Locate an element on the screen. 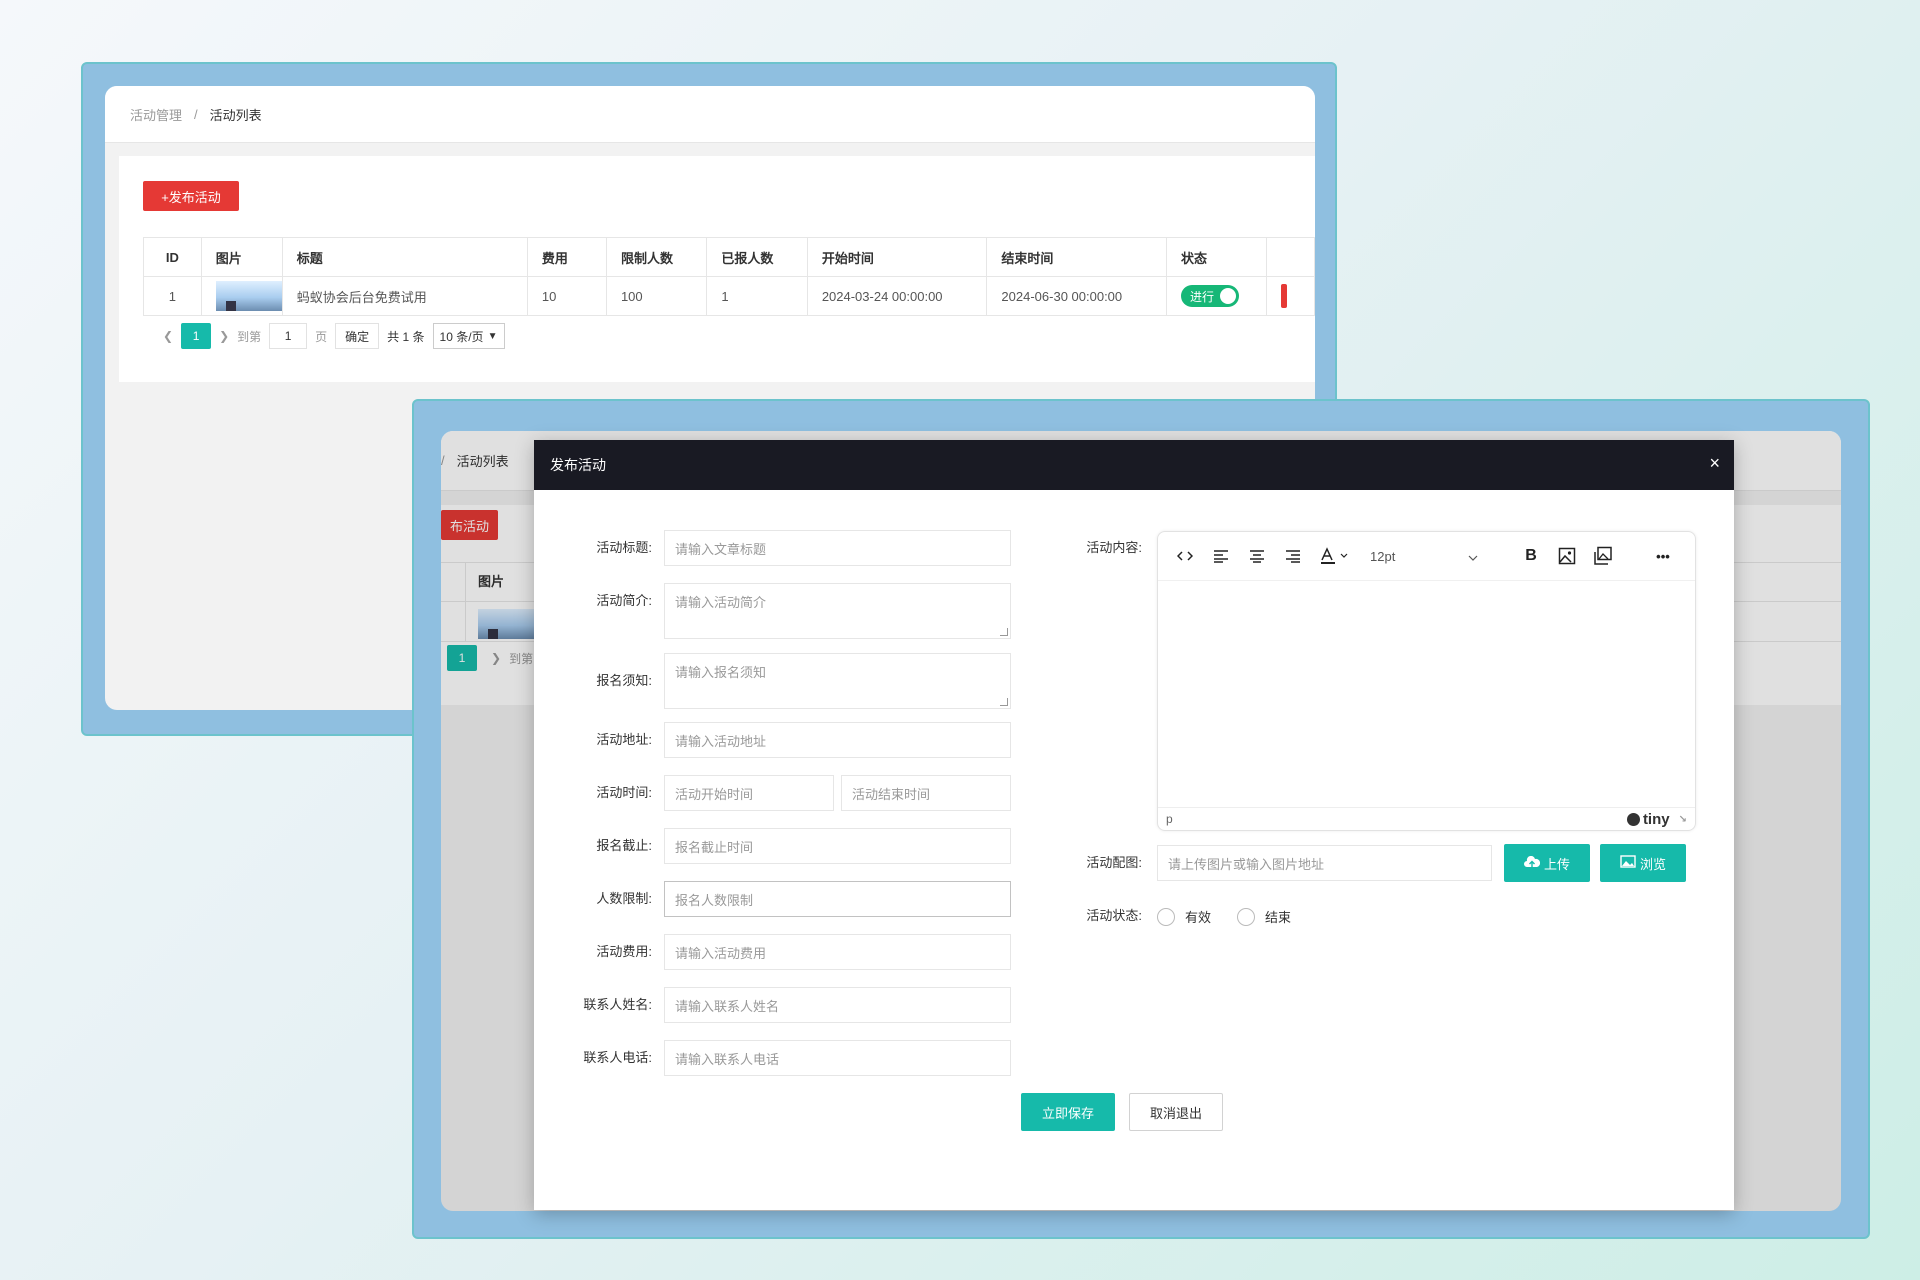  col-image: 图片 is located at coordinates (241, 257).